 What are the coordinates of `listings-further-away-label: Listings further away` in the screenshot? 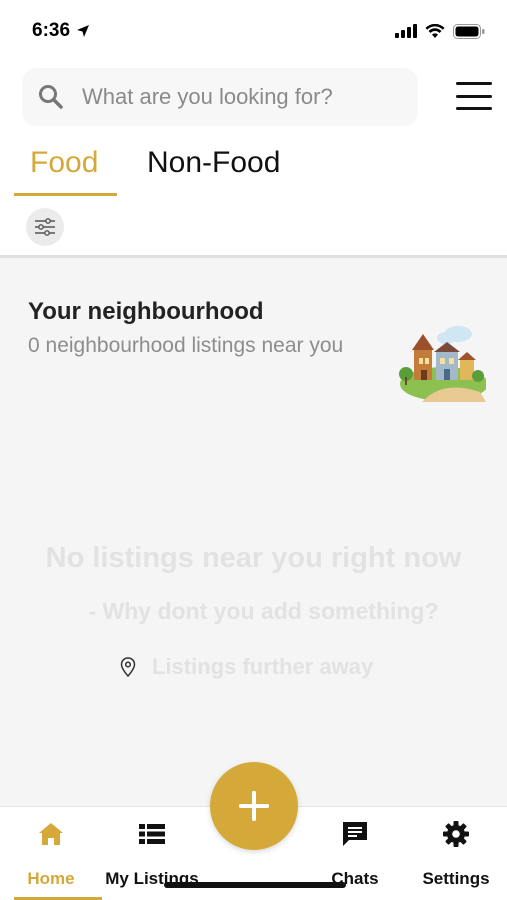 It's located at (263, 666).